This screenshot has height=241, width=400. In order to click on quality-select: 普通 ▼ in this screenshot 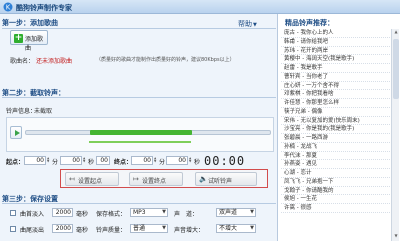, I will do `click(149, 228)`.